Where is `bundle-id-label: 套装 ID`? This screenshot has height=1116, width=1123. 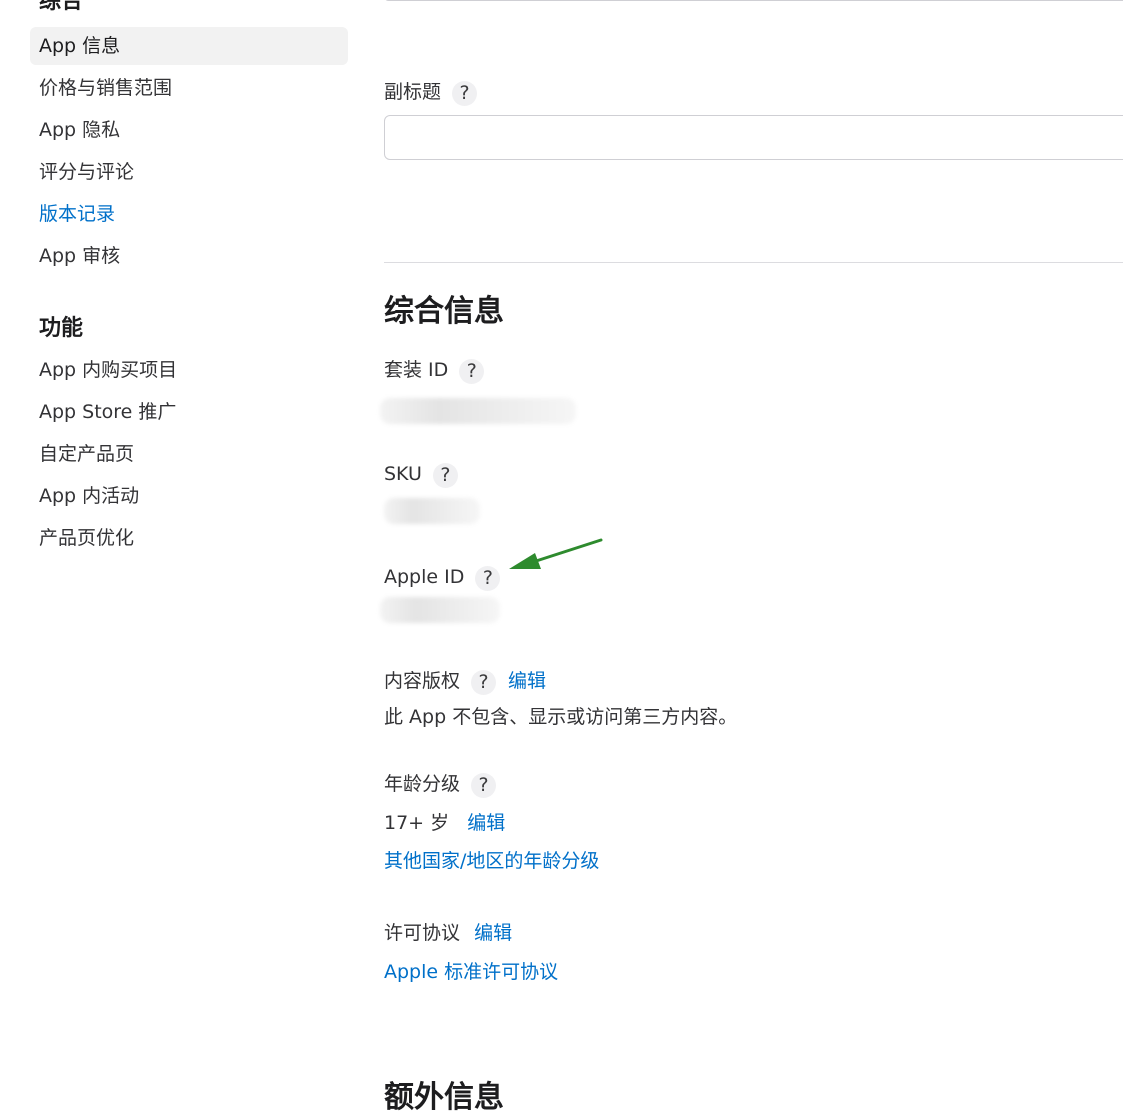 bundle-id-label: 套装 ID is located at coordinates (416, 369).